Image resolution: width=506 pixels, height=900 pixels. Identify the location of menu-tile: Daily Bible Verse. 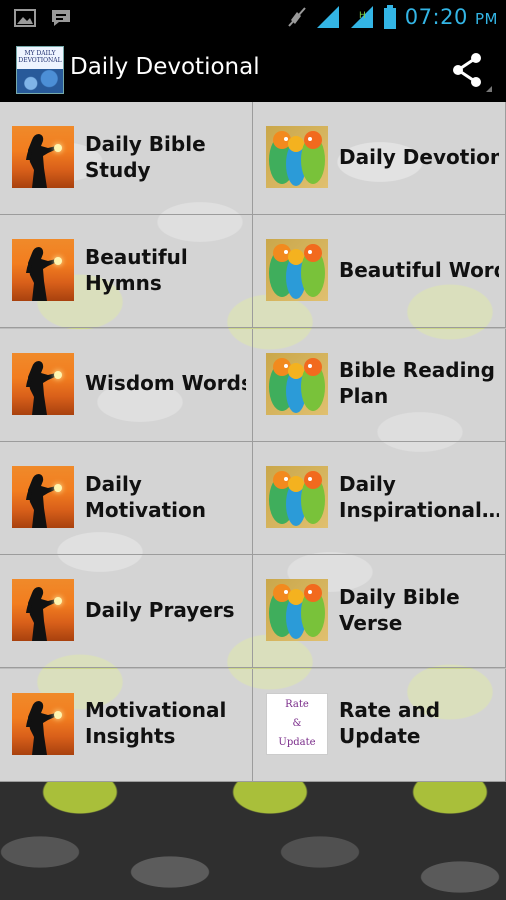
(379, 612).